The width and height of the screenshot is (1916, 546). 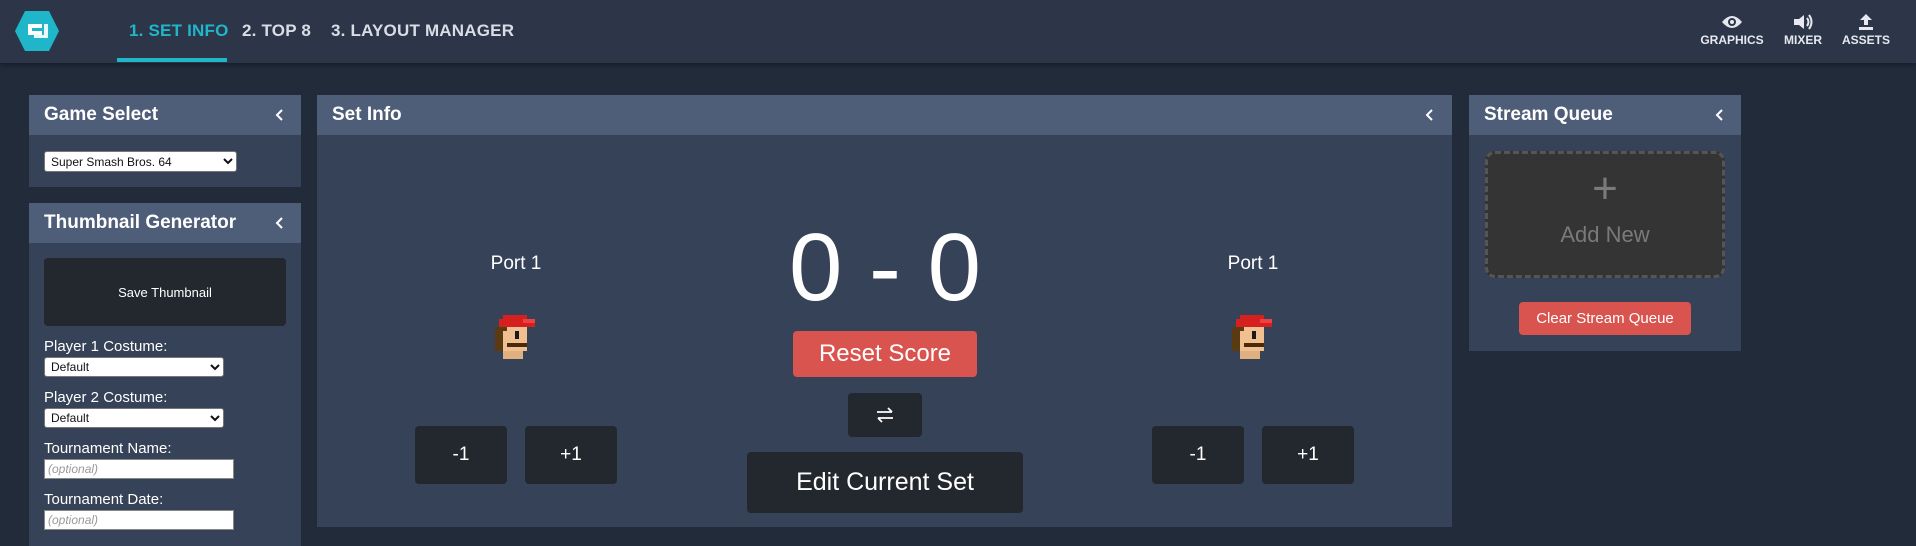 I want to click on player1-minus-button: -1, so click(x=461, y=455).